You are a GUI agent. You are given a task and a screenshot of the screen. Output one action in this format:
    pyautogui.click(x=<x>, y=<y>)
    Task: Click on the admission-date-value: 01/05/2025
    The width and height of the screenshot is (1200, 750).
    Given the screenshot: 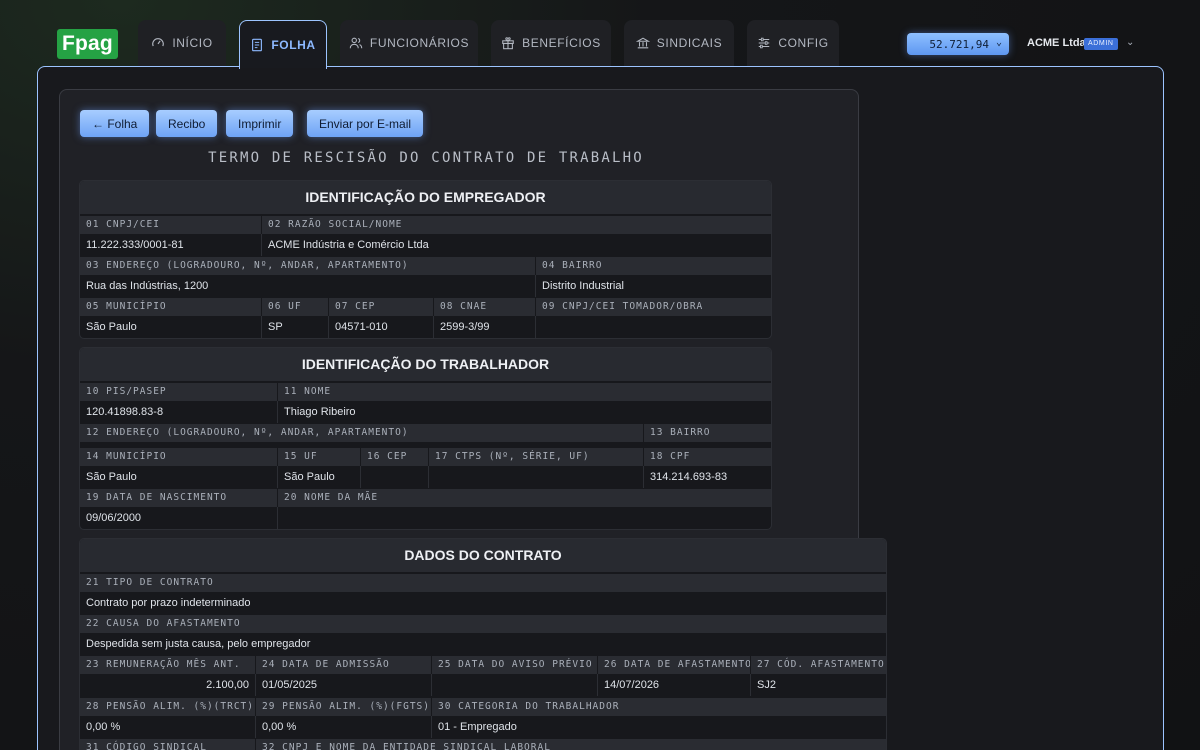 What is the action you would take?
    pyautogui.click(x=344, y=685)
    